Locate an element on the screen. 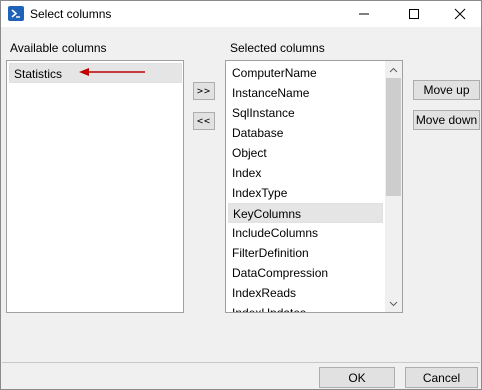  vertical-scrollbar is located at coordinates (393, 186).